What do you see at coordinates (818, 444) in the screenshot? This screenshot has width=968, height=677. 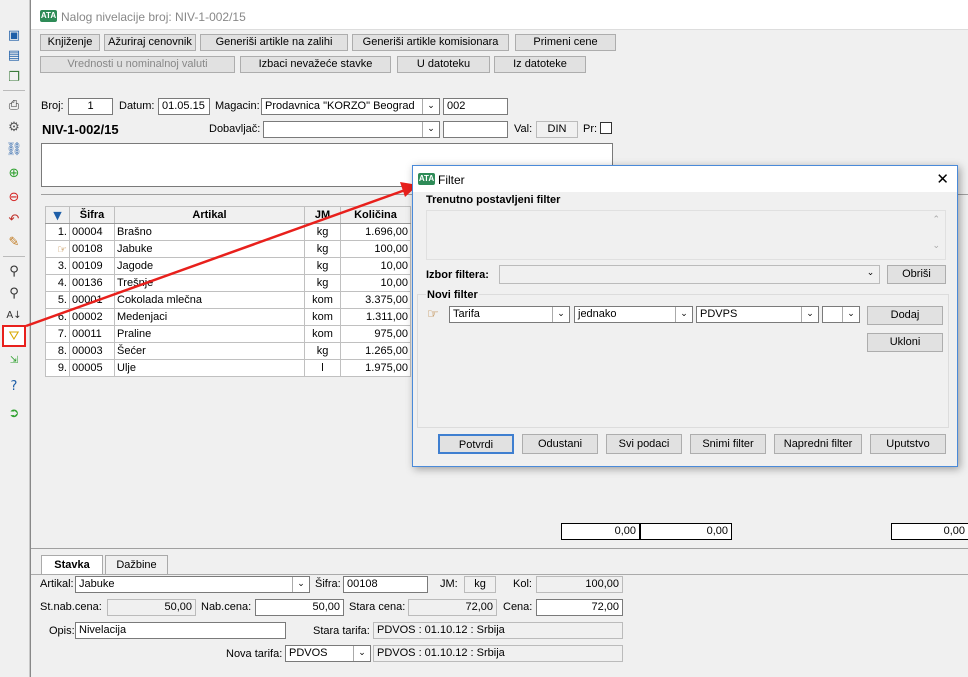 I see `napredni-filter-button: Napredni filter` at bounding box center [818, 444].